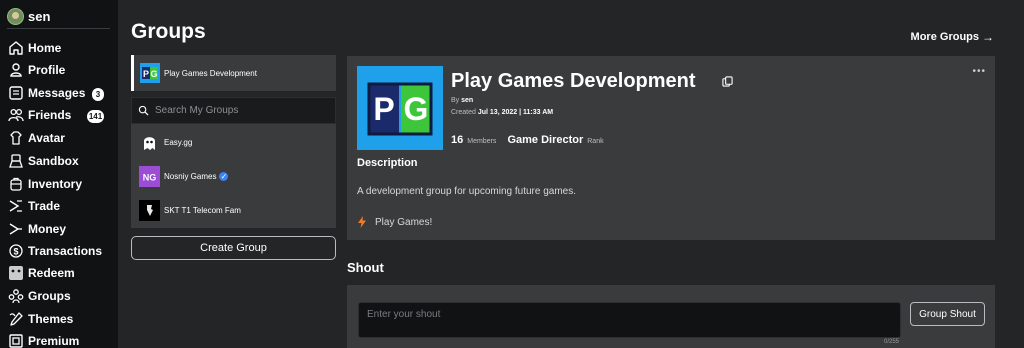 This screenshot has width=1024, height=348. I want to click on sidebar-item-money: Money, so click(37, 229).